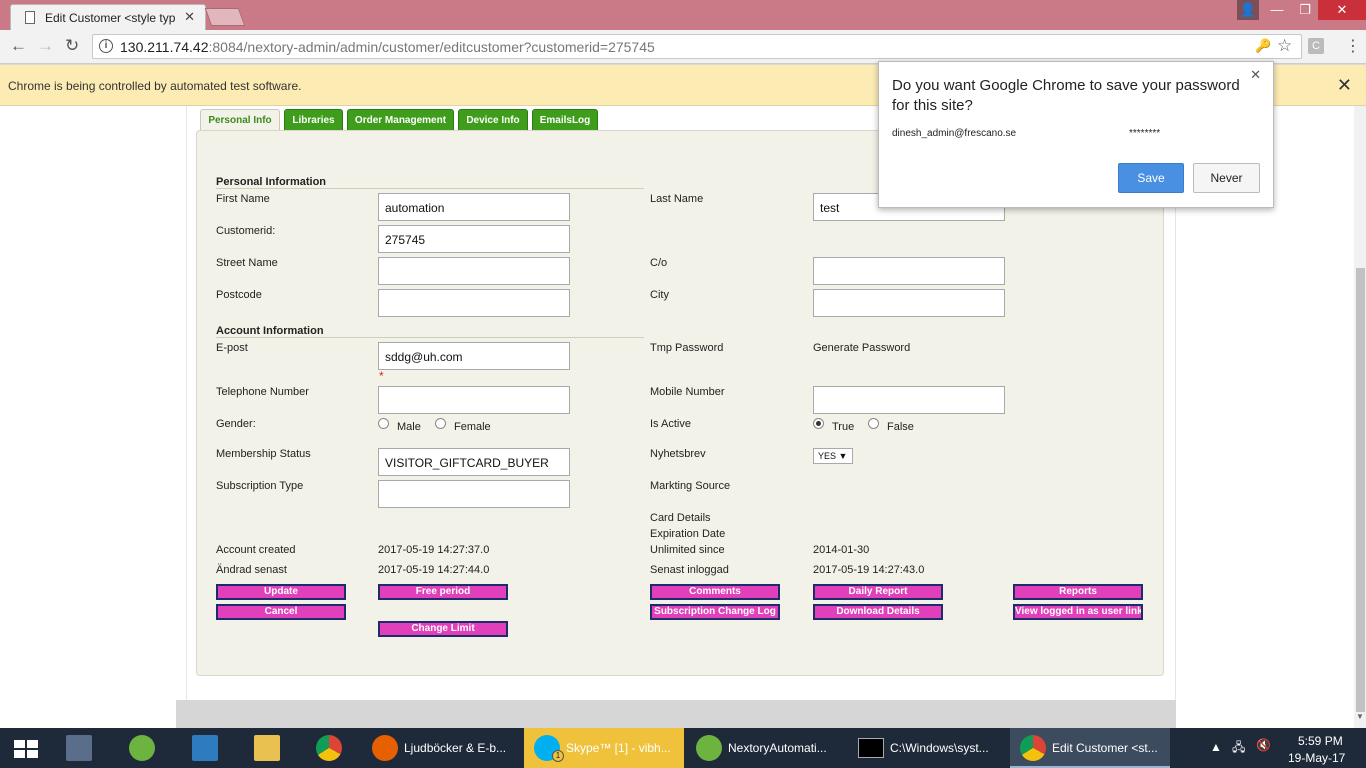  Describe the element at coordinates (715, 592) in the screenshot. I see `comments-button: Comments` at that location.